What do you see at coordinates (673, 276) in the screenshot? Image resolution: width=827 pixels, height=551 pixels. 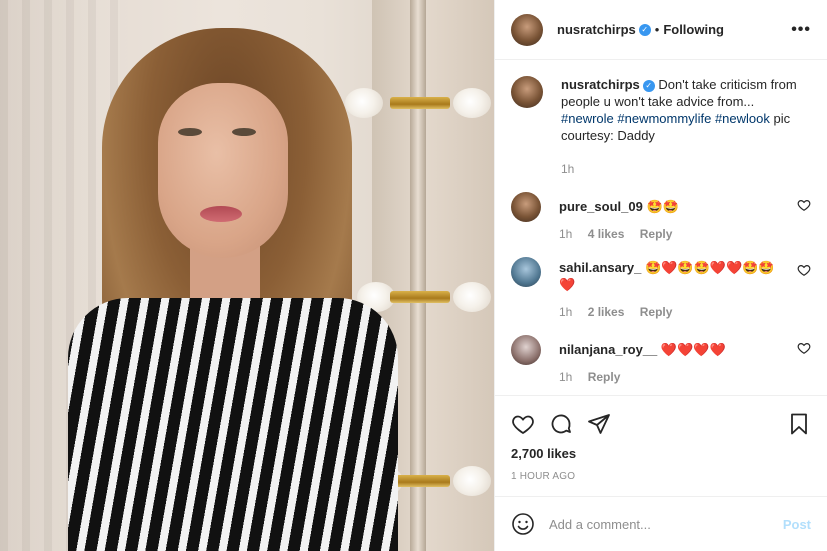 I see `comment-text: sahil.ansary_ 🤩❤️🤩🤩❤️❤️🤩🤩❤️` at bounding box center [673, 276].